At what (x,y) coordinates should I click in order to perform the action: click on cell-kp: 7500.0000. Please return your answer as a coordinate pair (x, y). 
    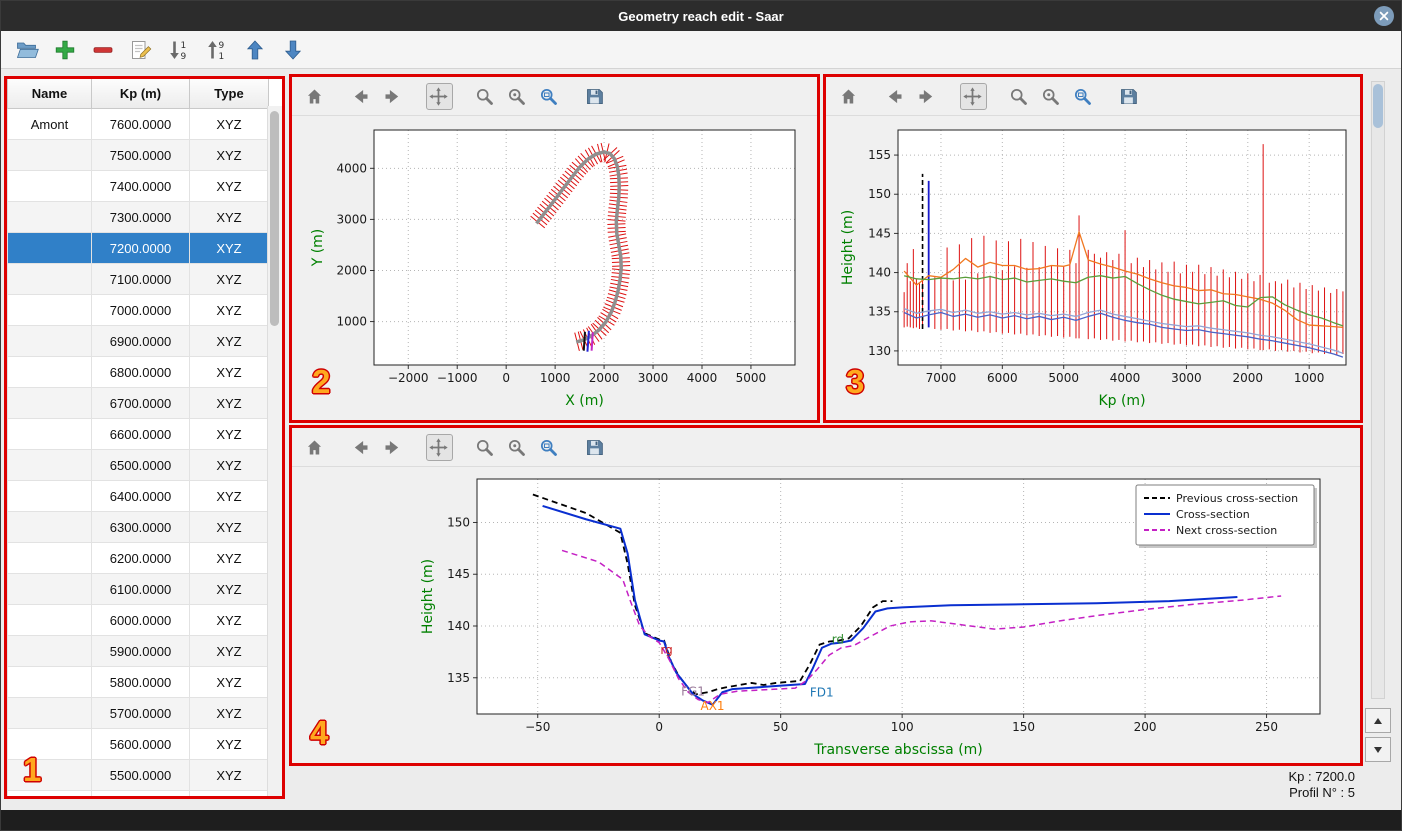
    Looking at the image, I should click on (140, 155).